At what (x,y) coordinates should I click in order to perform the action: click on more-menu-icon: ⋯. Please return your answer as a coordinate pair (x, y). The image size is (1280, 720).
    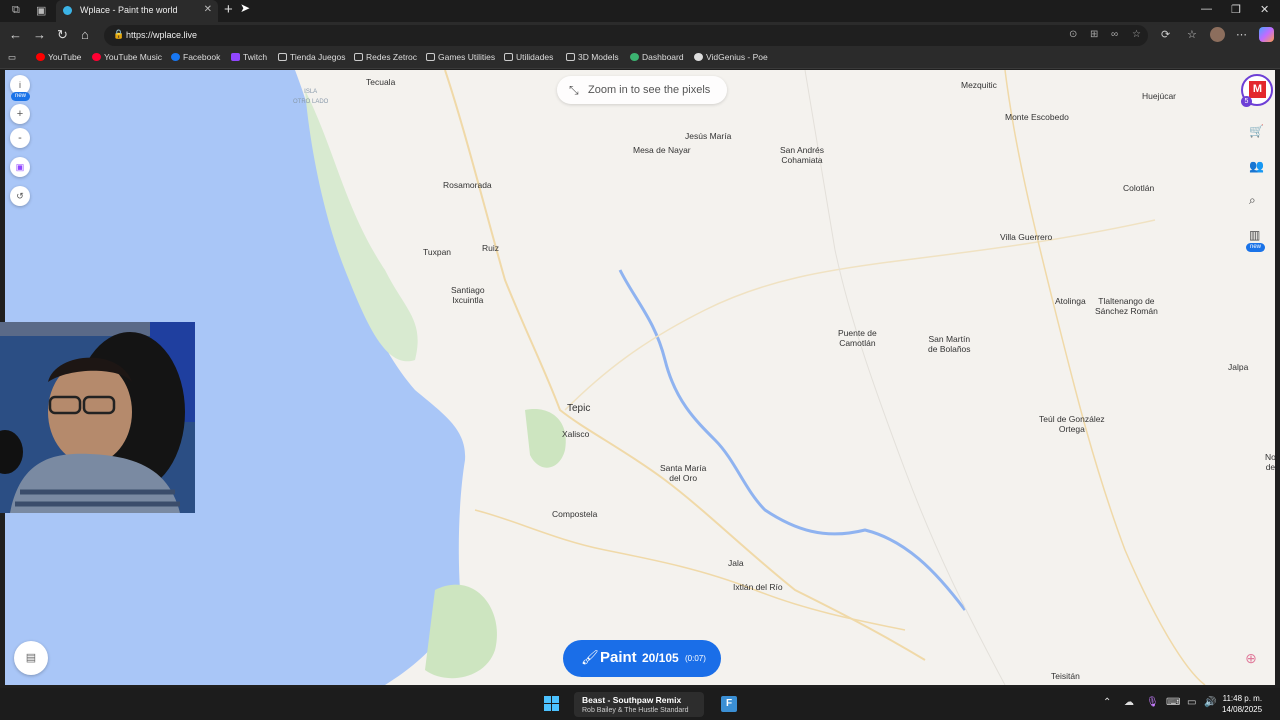
    Looking at the image, I should click on (1241, 34).